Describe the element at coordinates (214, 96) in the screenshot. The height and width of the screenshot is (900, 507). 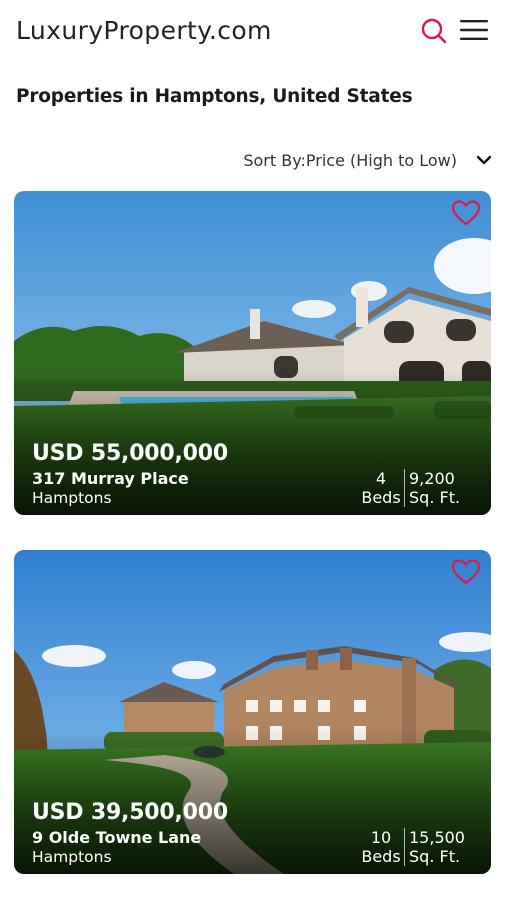
I see `page-title: Properties in Hamptons, United States` at that location.